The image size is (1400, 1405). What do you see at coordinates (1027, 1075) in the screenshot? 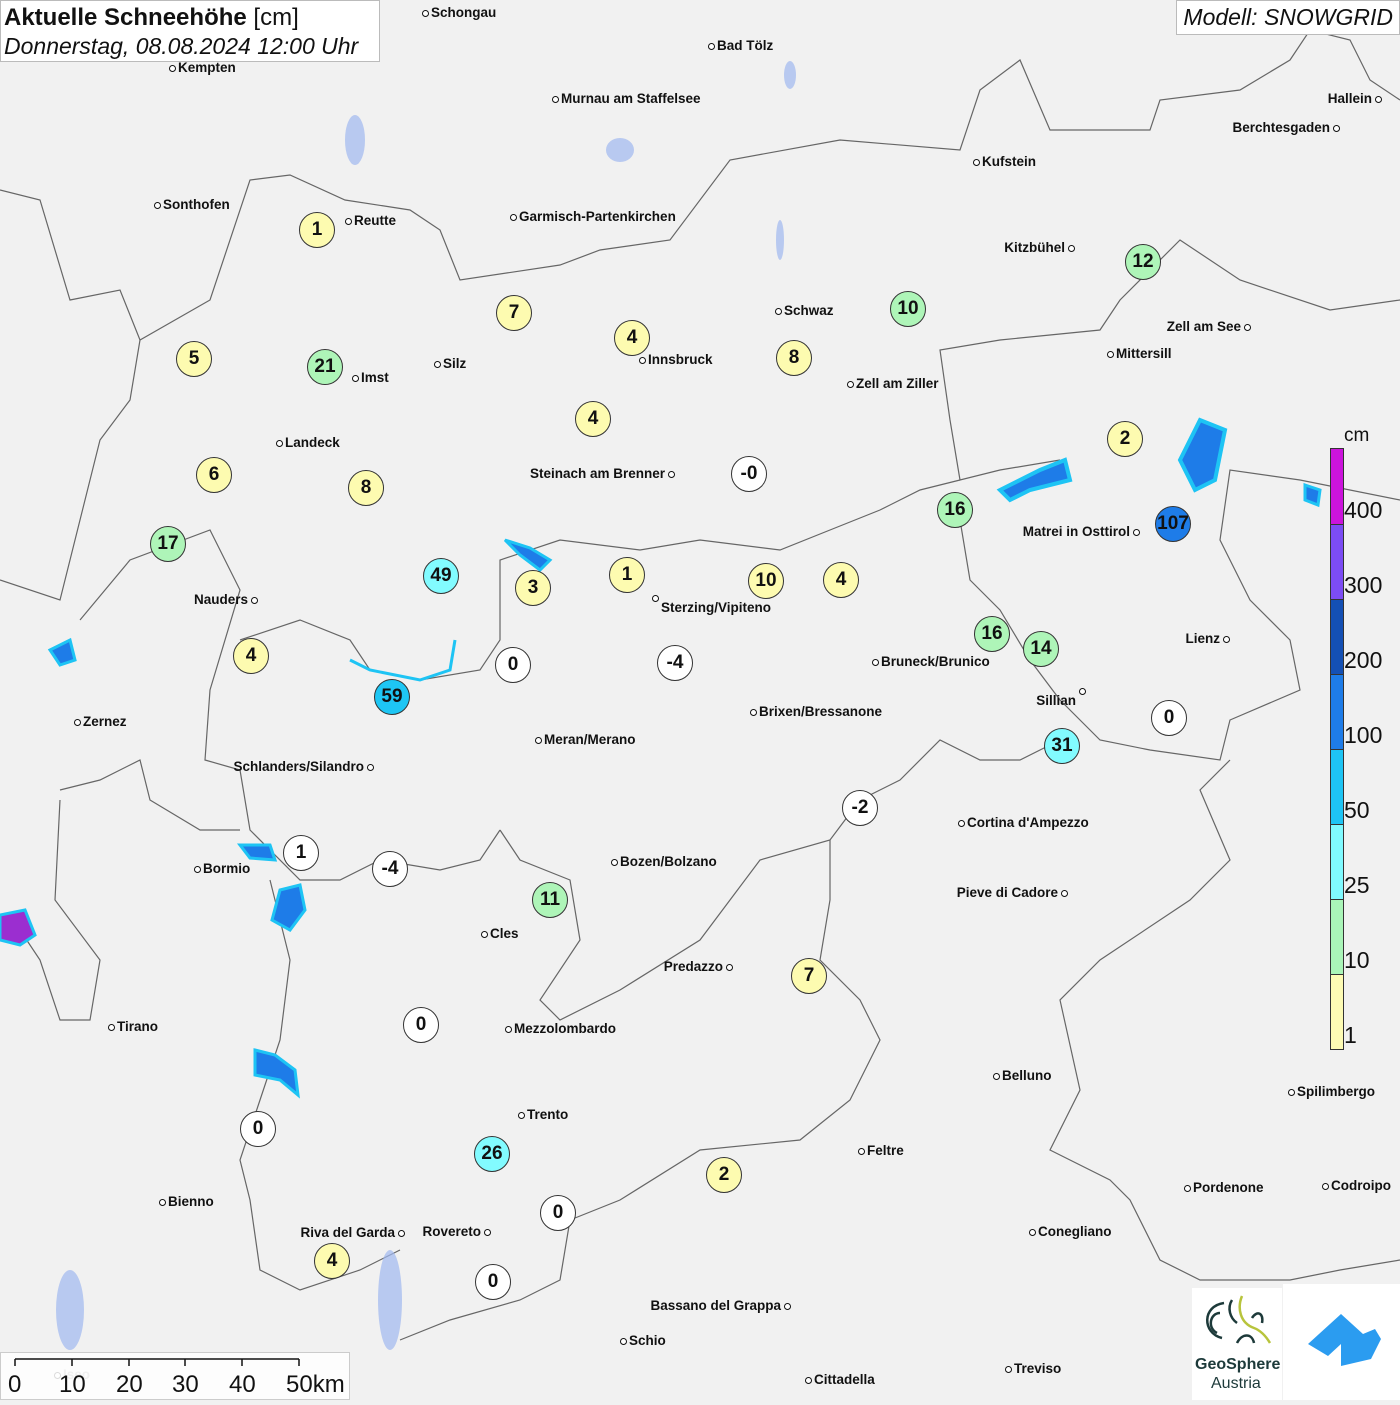
I see `city-label: Belluno` at bounding box center [1027, 1075].